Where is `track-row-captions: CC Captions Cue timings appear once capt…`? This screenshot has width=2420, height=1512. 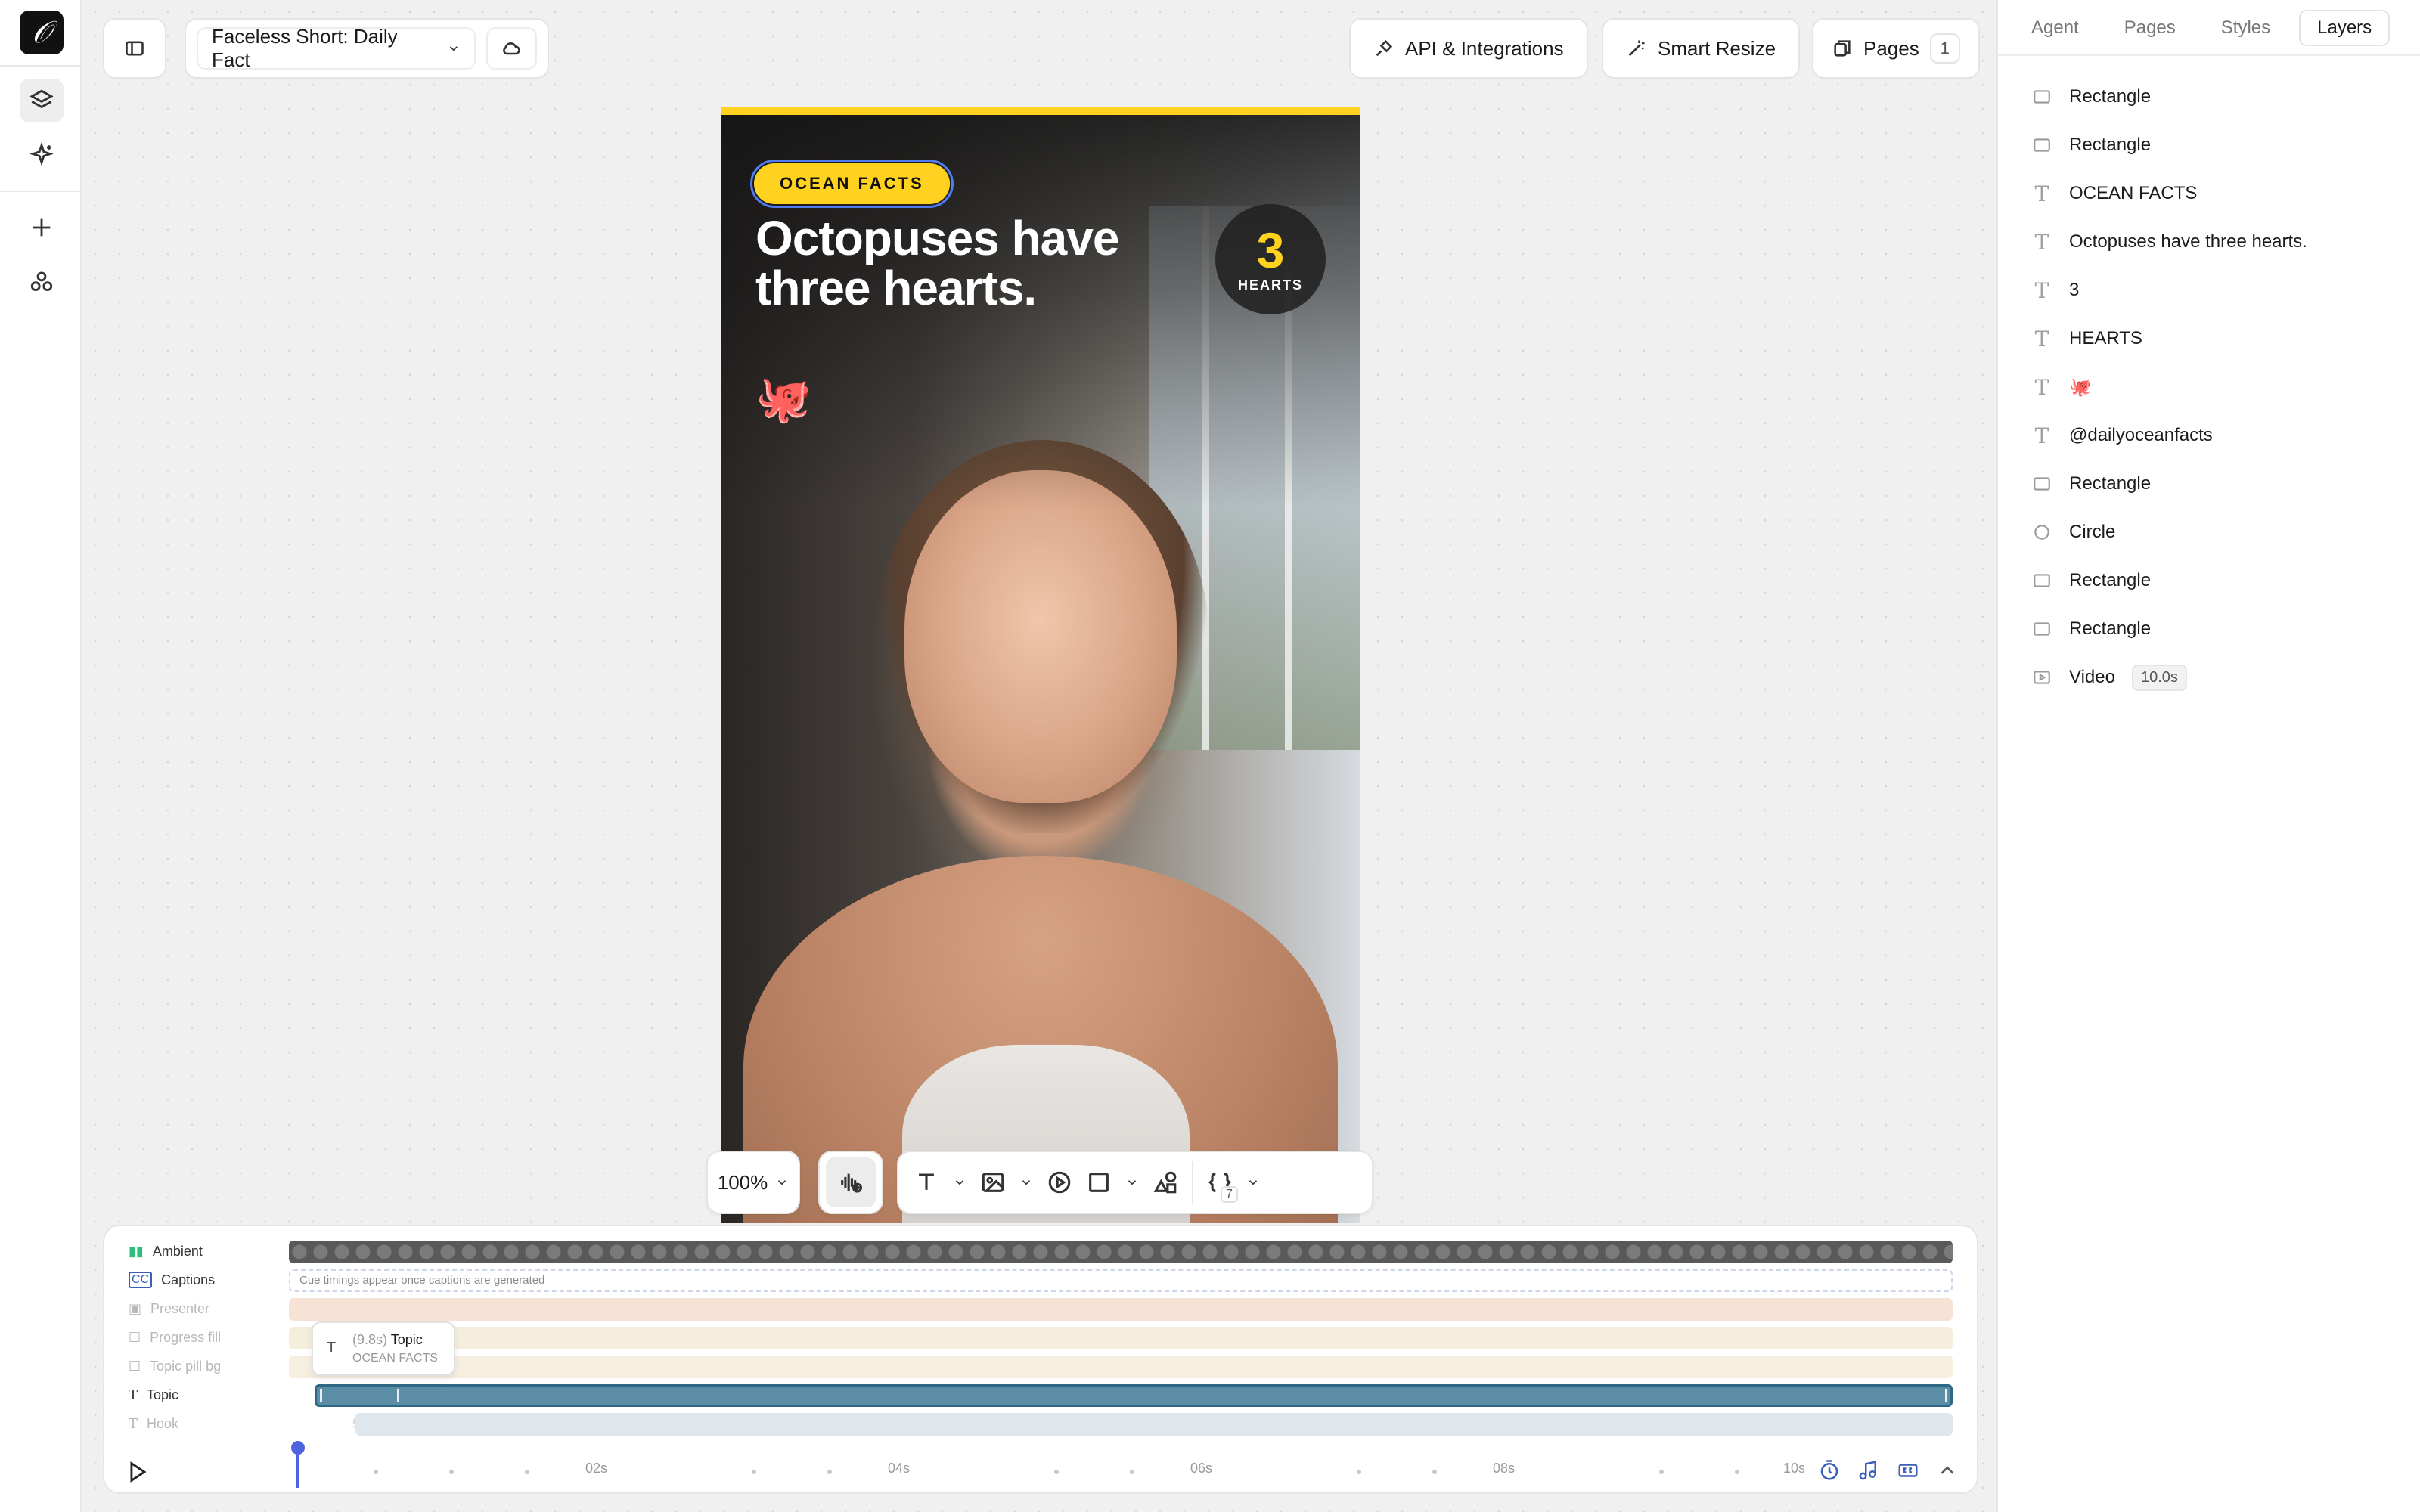
track-row-captions: CC Captions Cue timings appear once capt… is located at coordinates (1040, 1280).